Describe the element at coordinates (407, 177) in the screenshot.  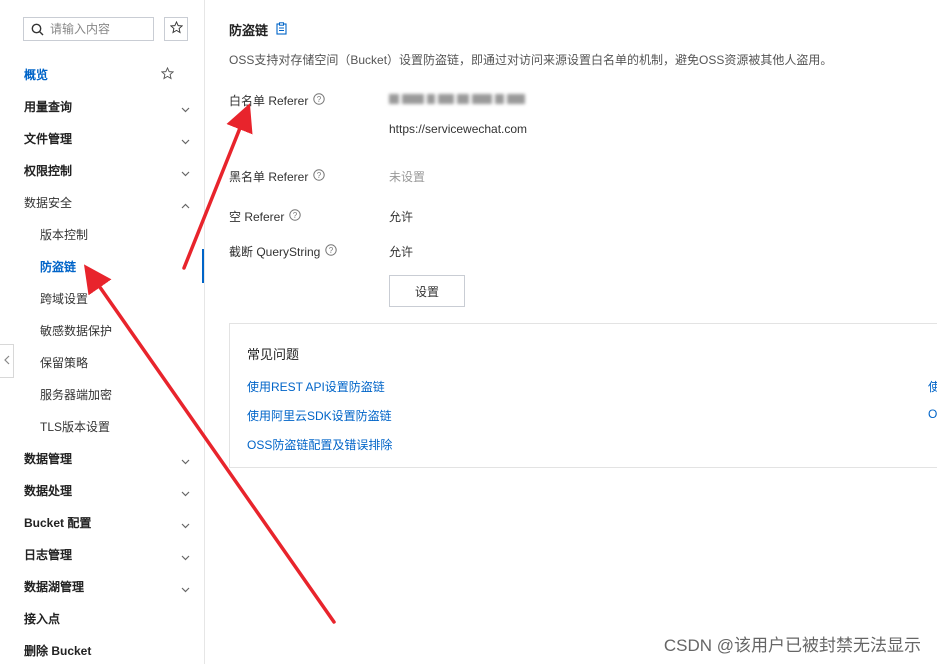
I see `blacklist-value: 未设置` at that location.